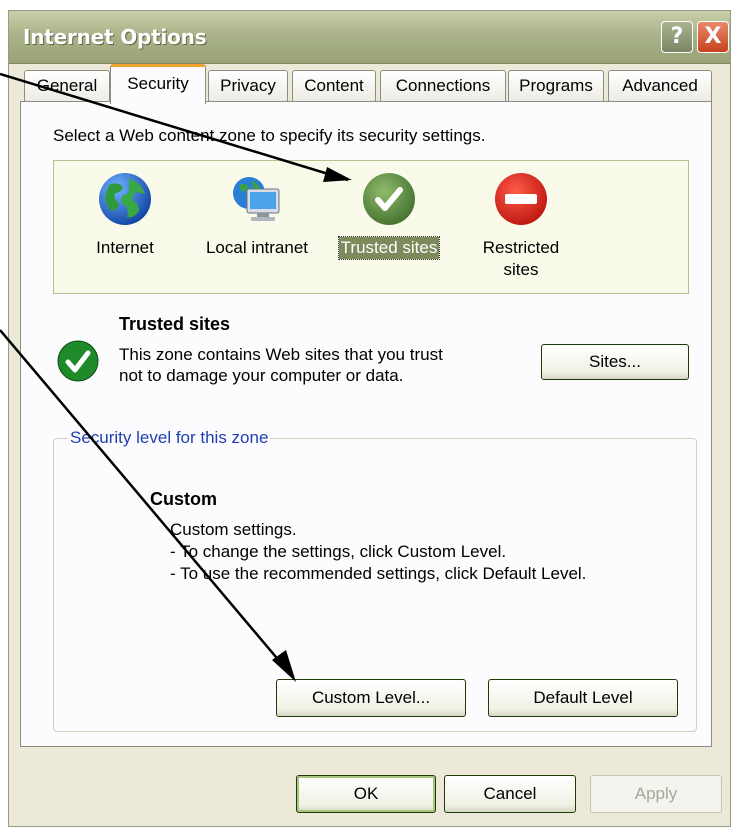  What do you see at coordinates (583, 698) in the screenshot?
I see `default-level-button: Default Level` at bounding box center [583, 698].